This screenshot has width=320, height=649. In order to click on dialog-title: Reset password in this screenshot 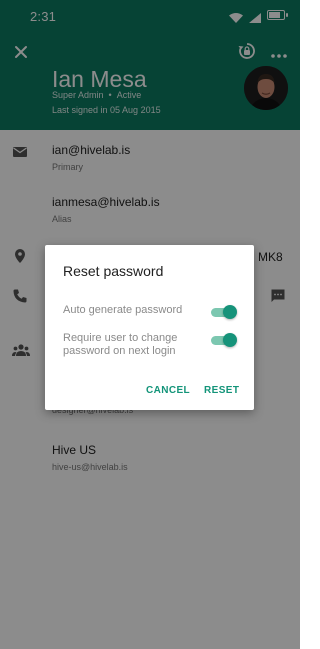, I will do `click(113, 271)`.